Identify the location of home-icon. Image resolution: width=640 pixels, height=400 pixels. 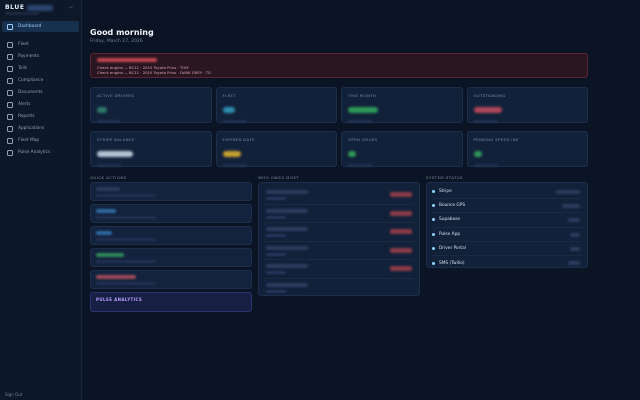
(10, 26).